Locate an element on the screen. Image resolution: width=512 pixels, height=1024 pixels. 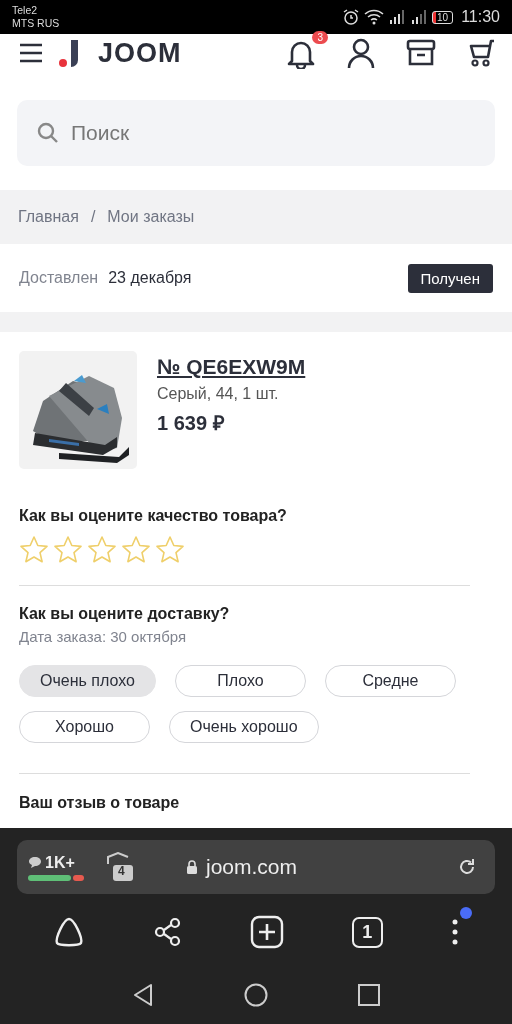
notification-dot-icon is located at coordinates (466, 913).